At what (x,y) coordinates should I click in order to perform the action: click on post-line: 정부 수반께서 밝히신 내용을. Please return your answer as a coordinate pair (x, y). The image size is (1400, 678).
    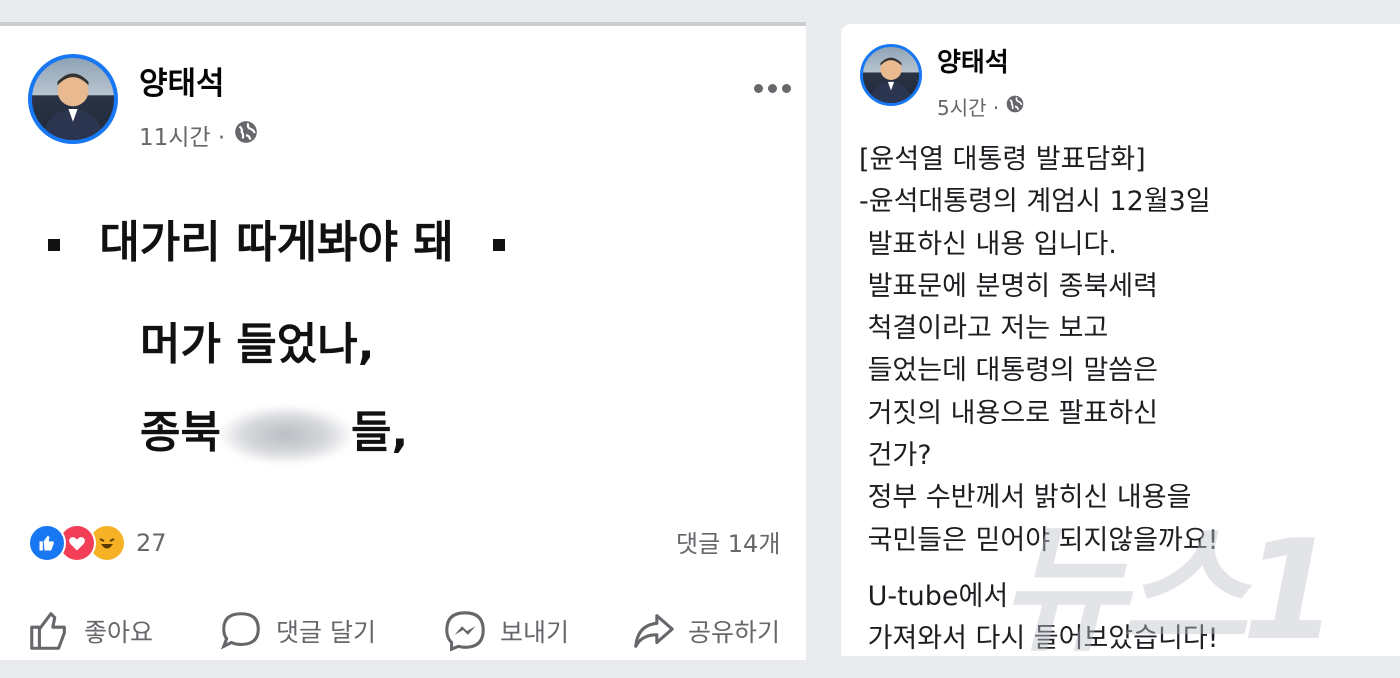
    Looking at the image, I should click on (1025, 498).